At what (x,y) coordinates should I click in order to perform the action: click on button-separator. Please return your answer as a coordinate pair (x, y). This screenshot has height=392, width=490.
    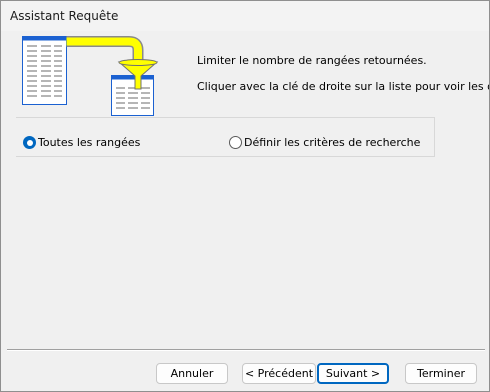
    Looking at the image, I should click on (246, 350).